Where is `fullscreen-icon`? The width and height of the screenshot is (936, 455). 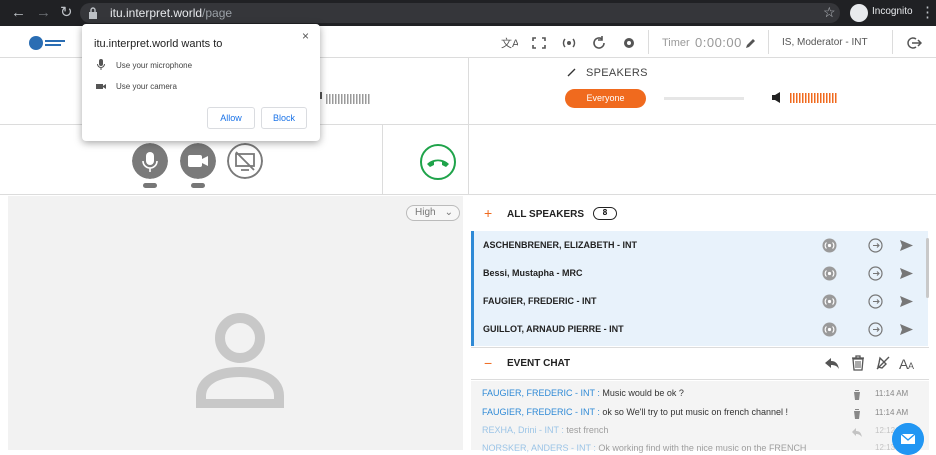 fullscreen-icon is located at coordinates (539, 43).